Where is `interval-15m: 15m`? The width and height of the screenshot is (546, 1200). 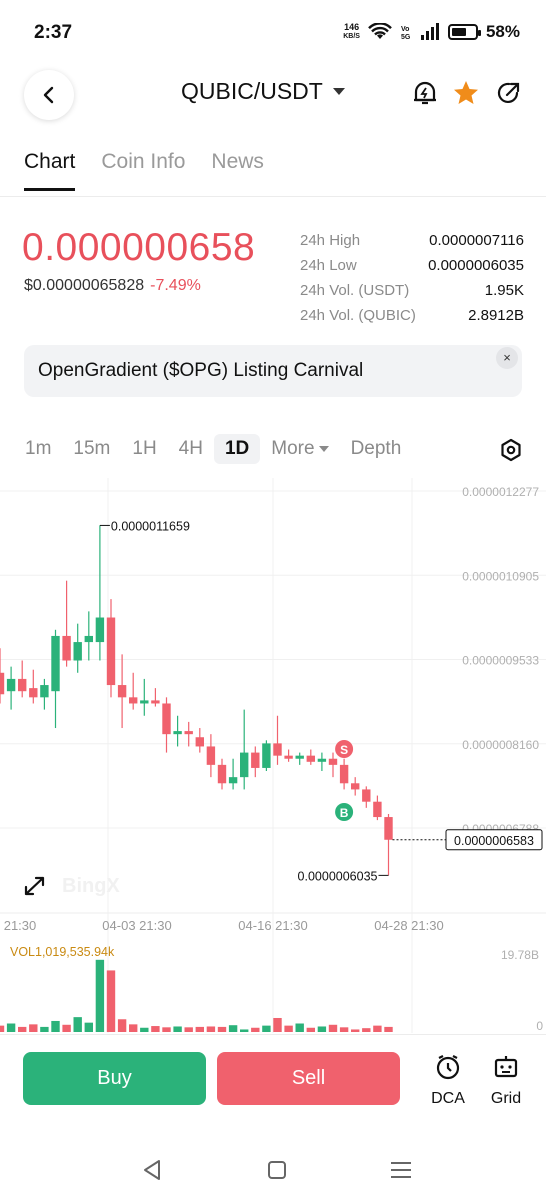
interval-15m: 15m is located at coordinates (91, 449).